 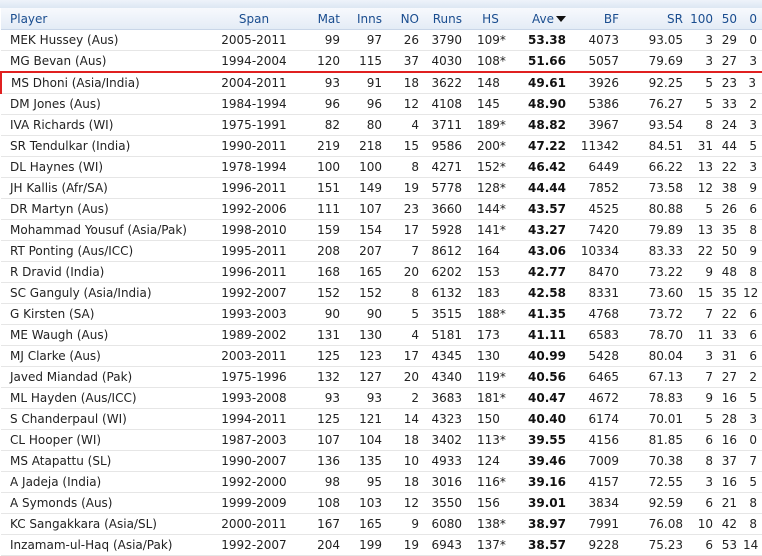 What do you see at coordinates (406, 19) in the screenshot?
I see `col-header-no: NO` at bounding box center [406, 19].